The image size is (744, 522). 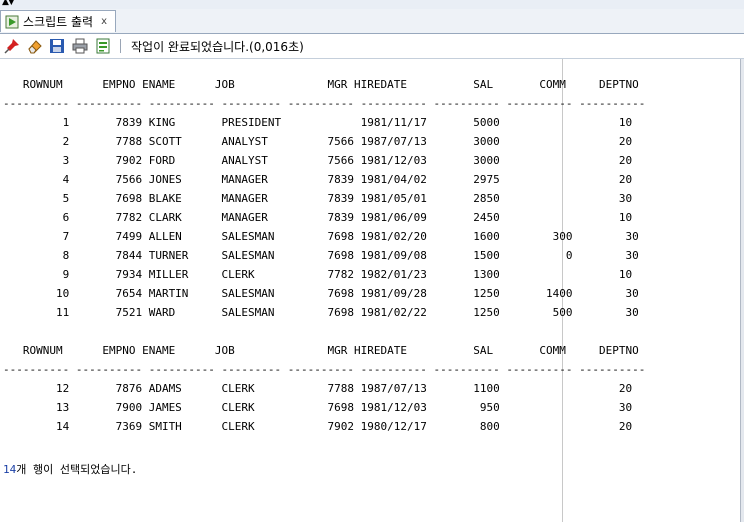 What do you see at coordinates (120, 46) in the screenshot?
I see `toolbar-separator` at bounding box center [120, 46].